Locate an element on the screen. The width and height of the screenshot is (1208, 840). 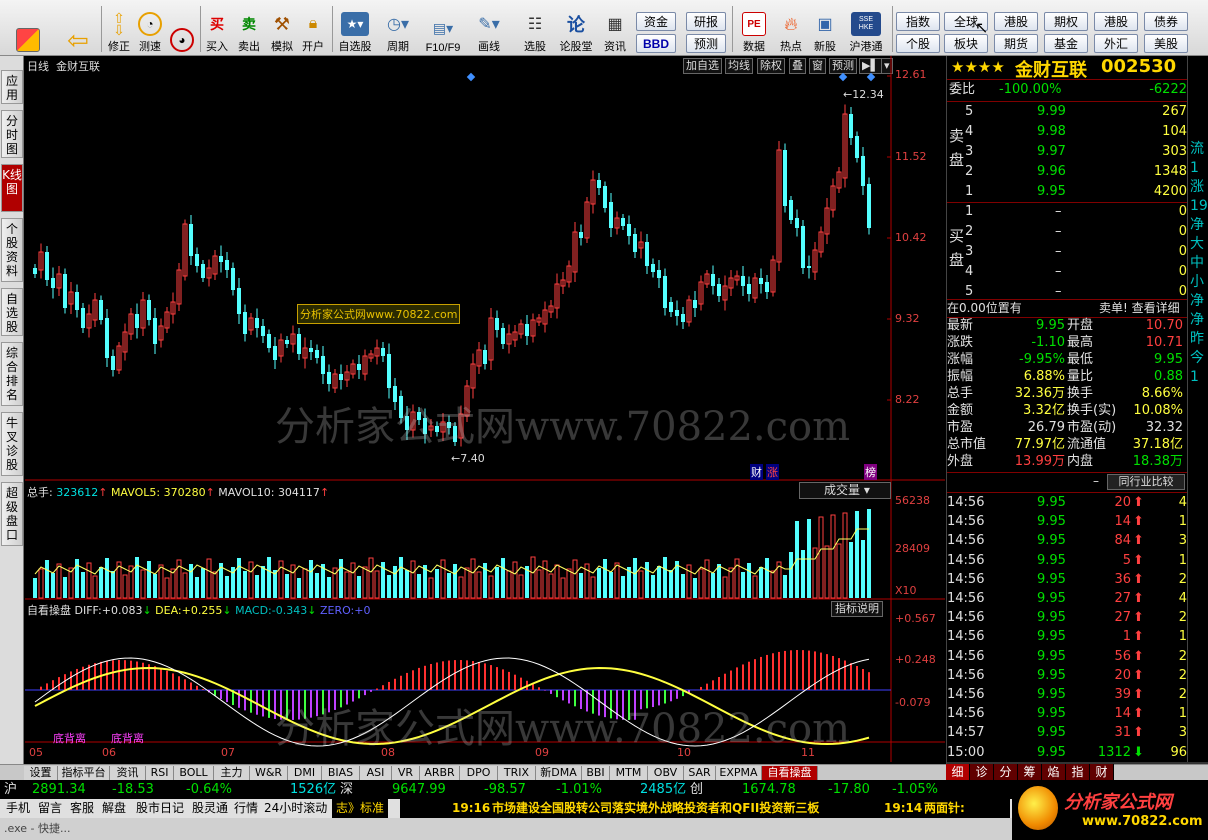
message-link: 留言 is located at coordinates (50, 808).